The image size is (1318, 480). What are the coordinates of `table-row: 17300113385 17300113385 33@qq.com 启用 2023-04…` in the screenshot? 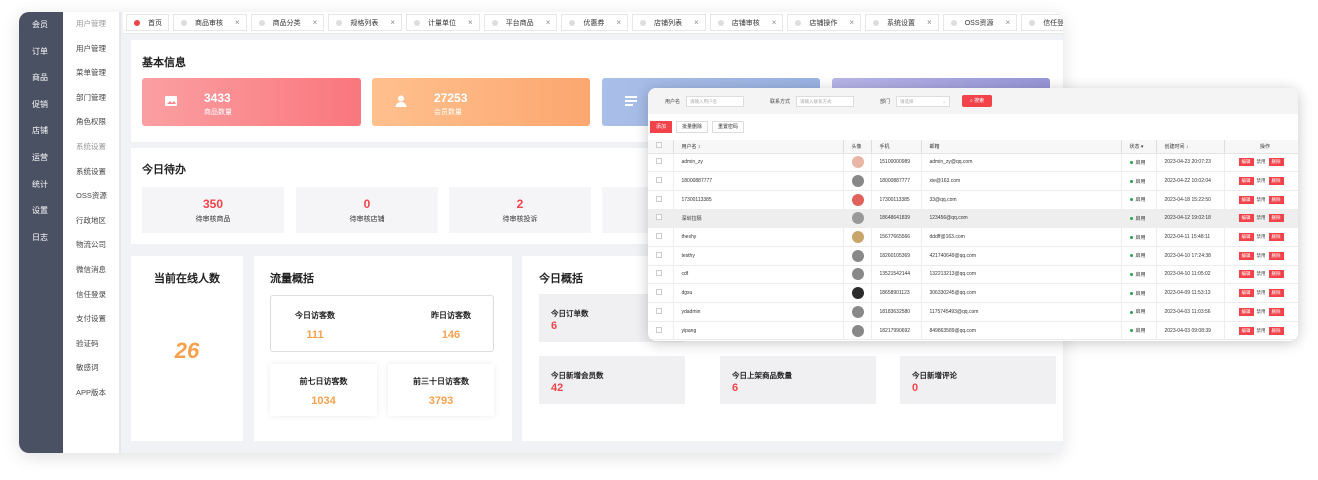 It's located at (973, 200).